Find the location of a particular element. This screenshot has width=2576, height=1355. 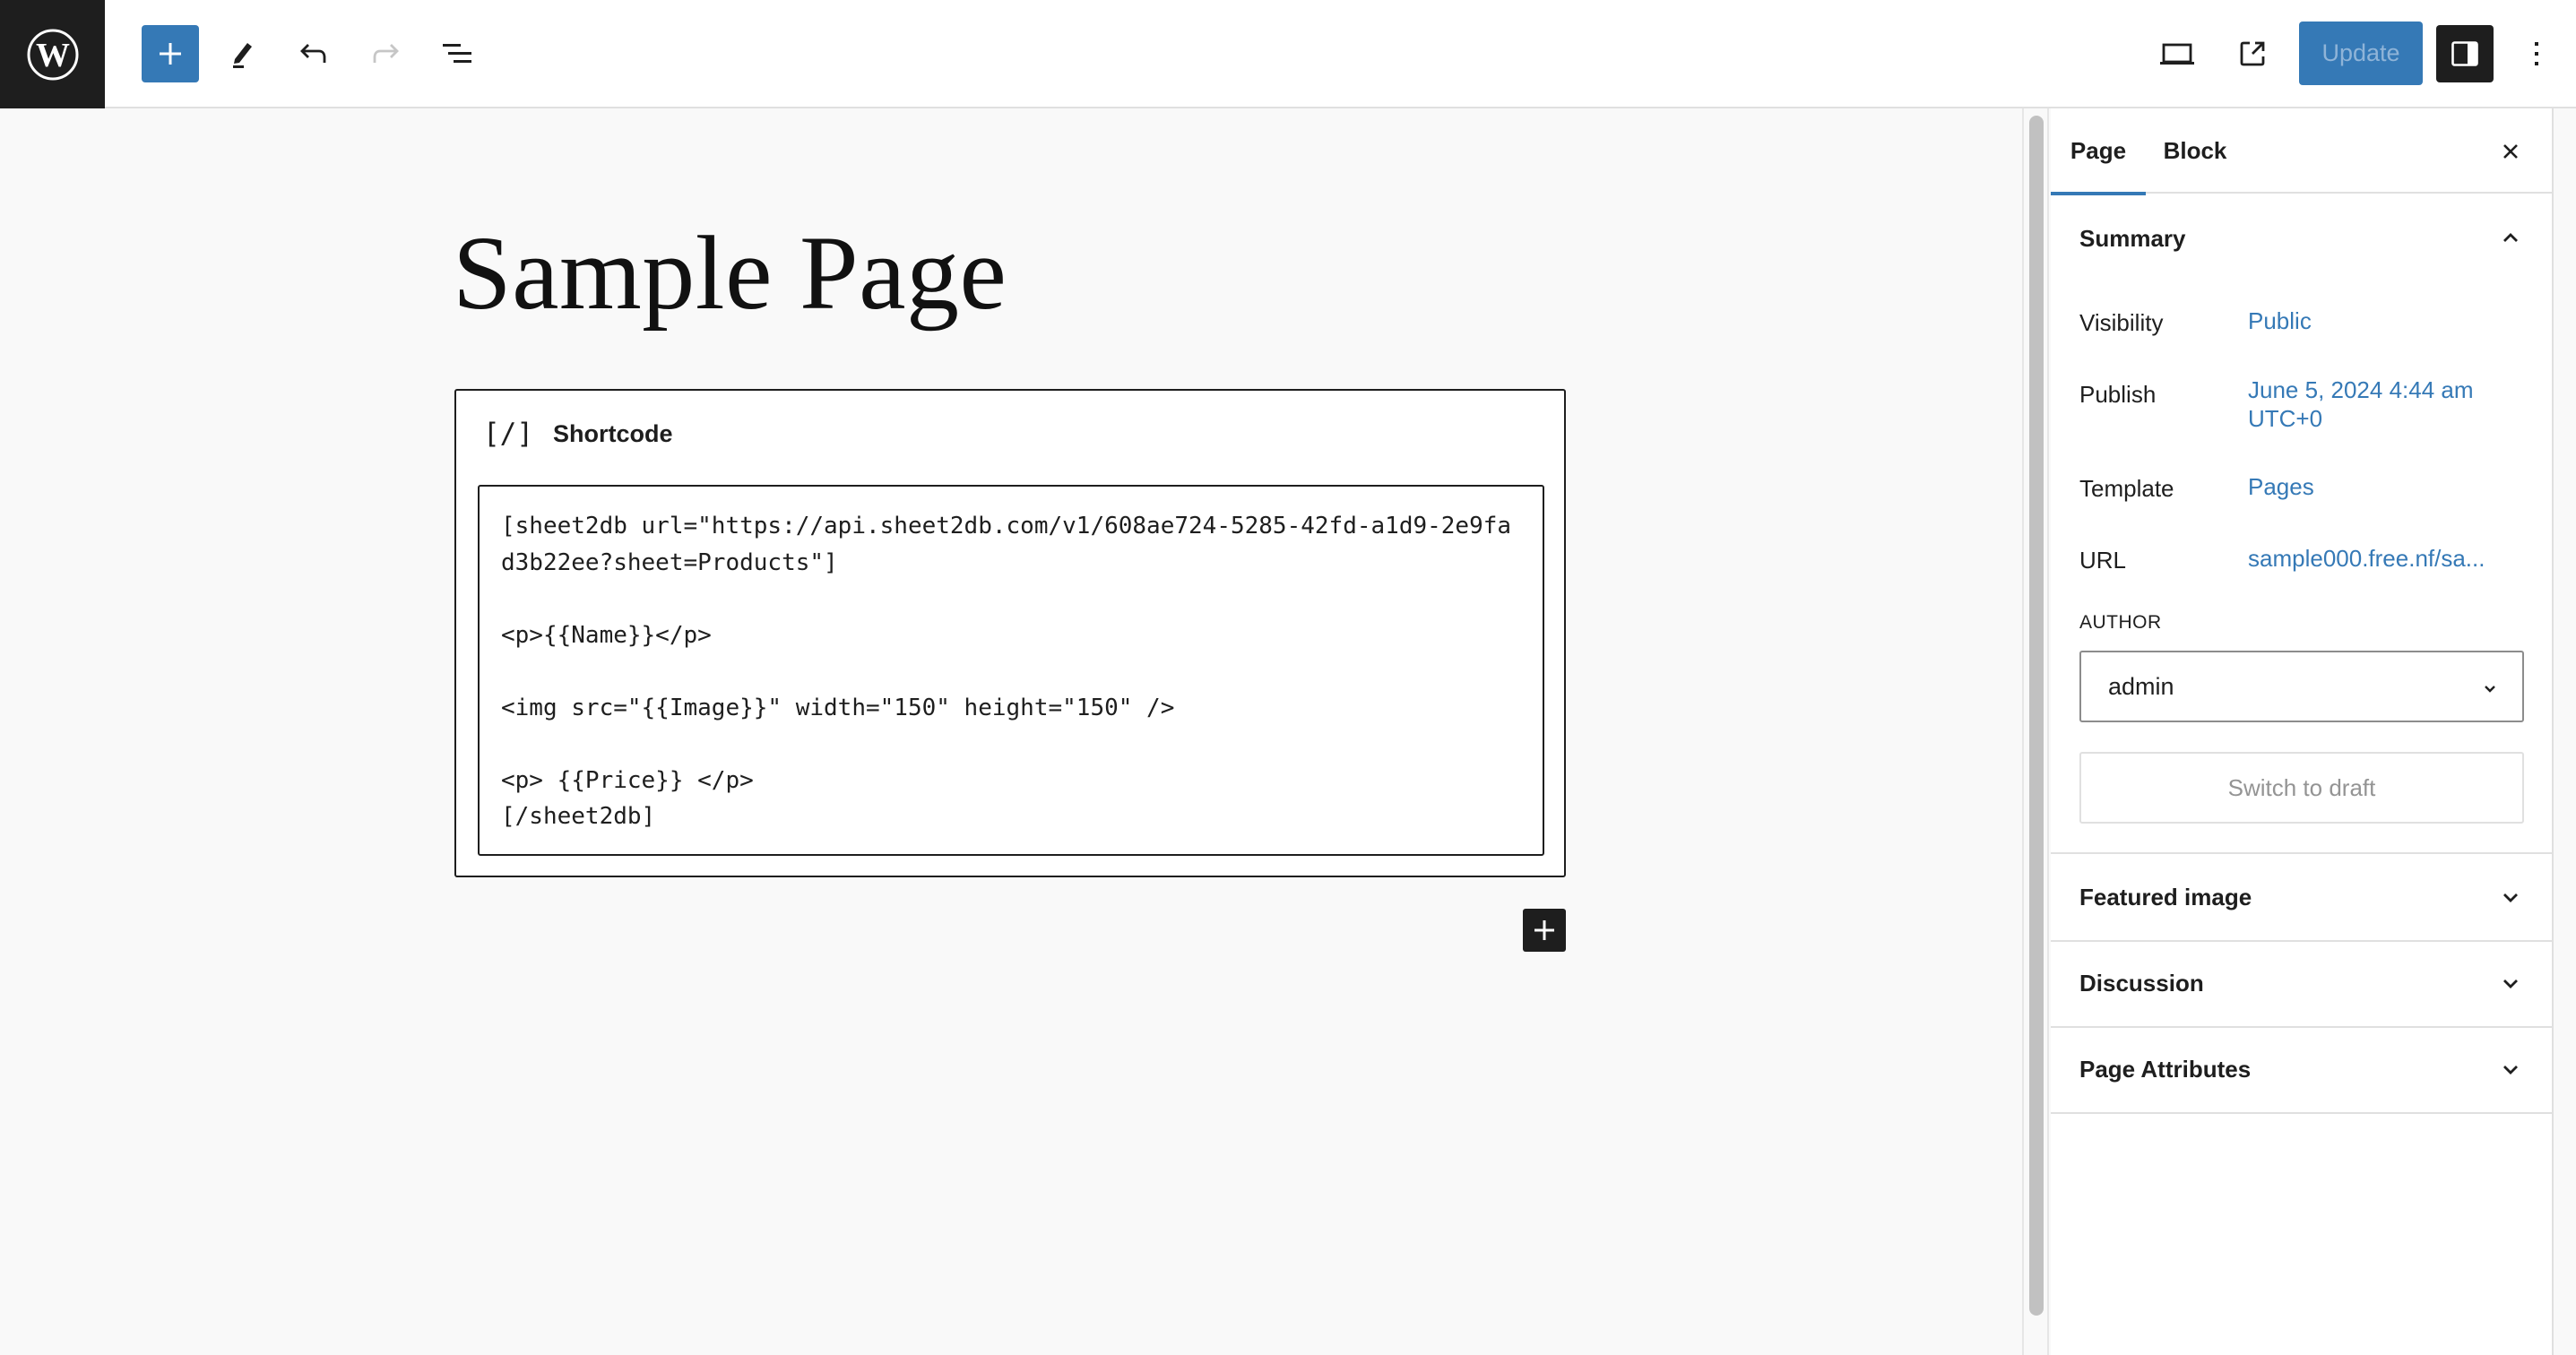

redo-button is located at coordinates (385, 53).